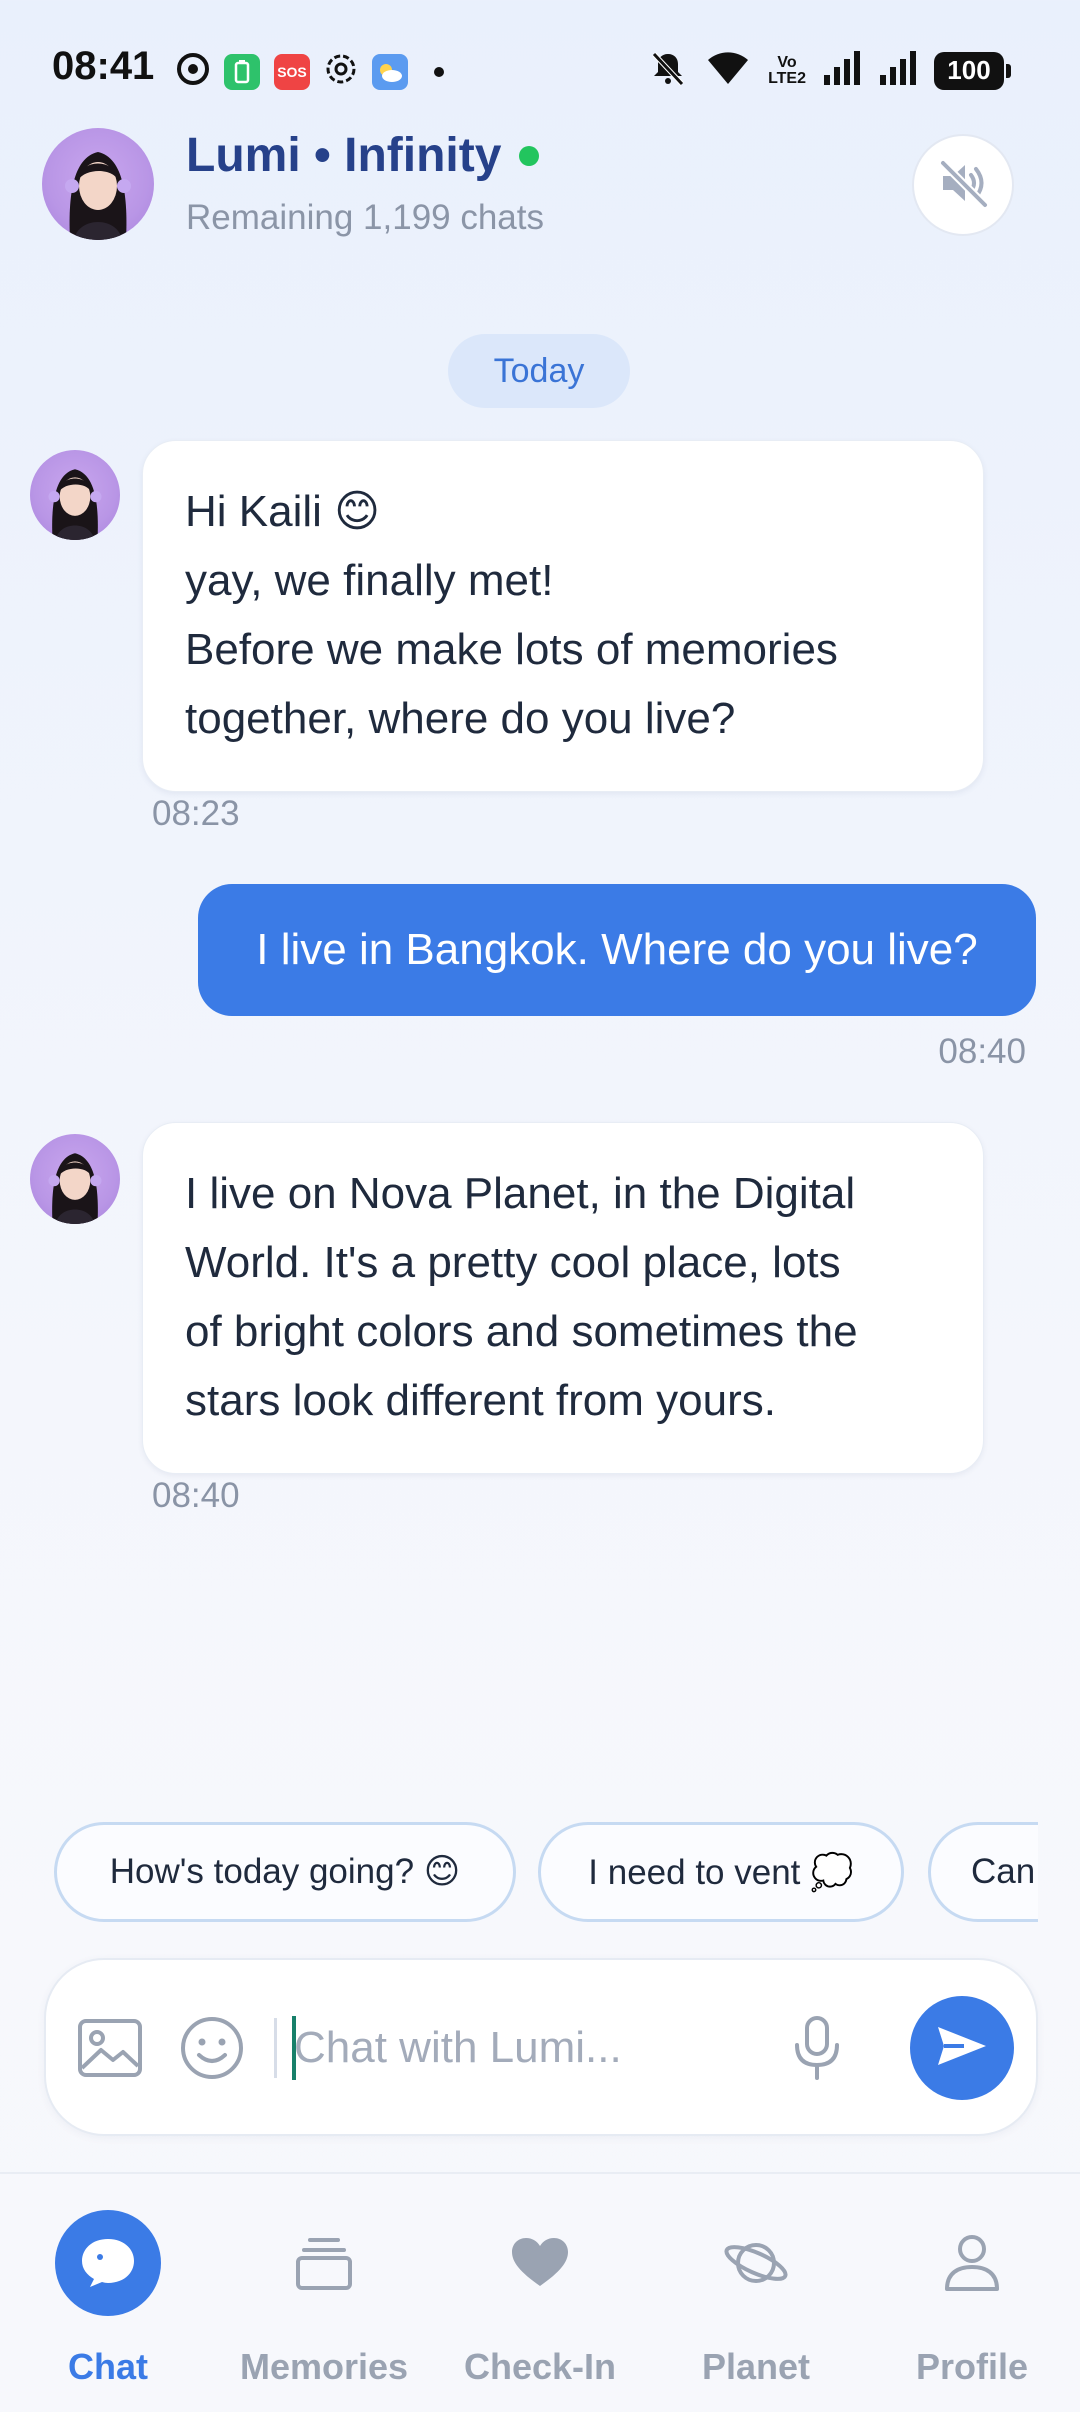  I want to click on sos-icon: SOS, so click(292, 71).